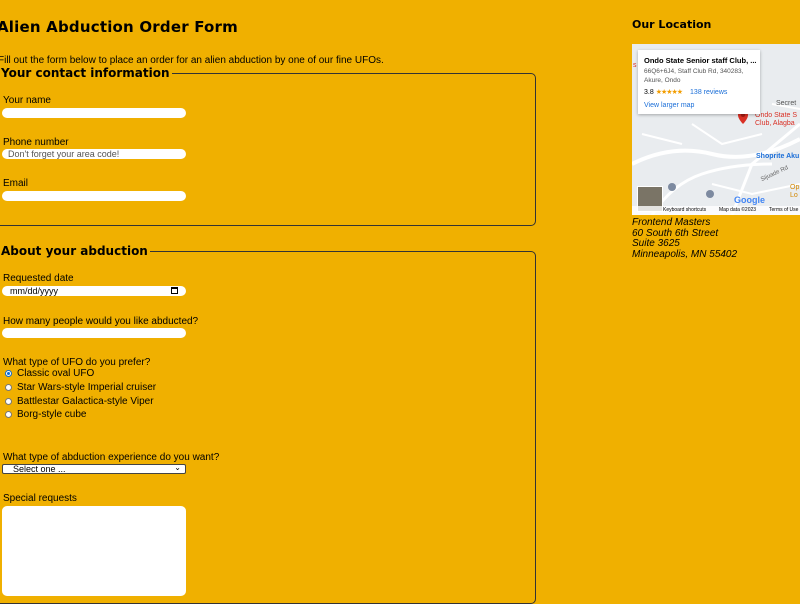 The width and height of the screenshot is (800, 604). Describe the element at coordinates (94, 291) in the screenshot. I see `date-input: mm/dd/yyyy` at that location.